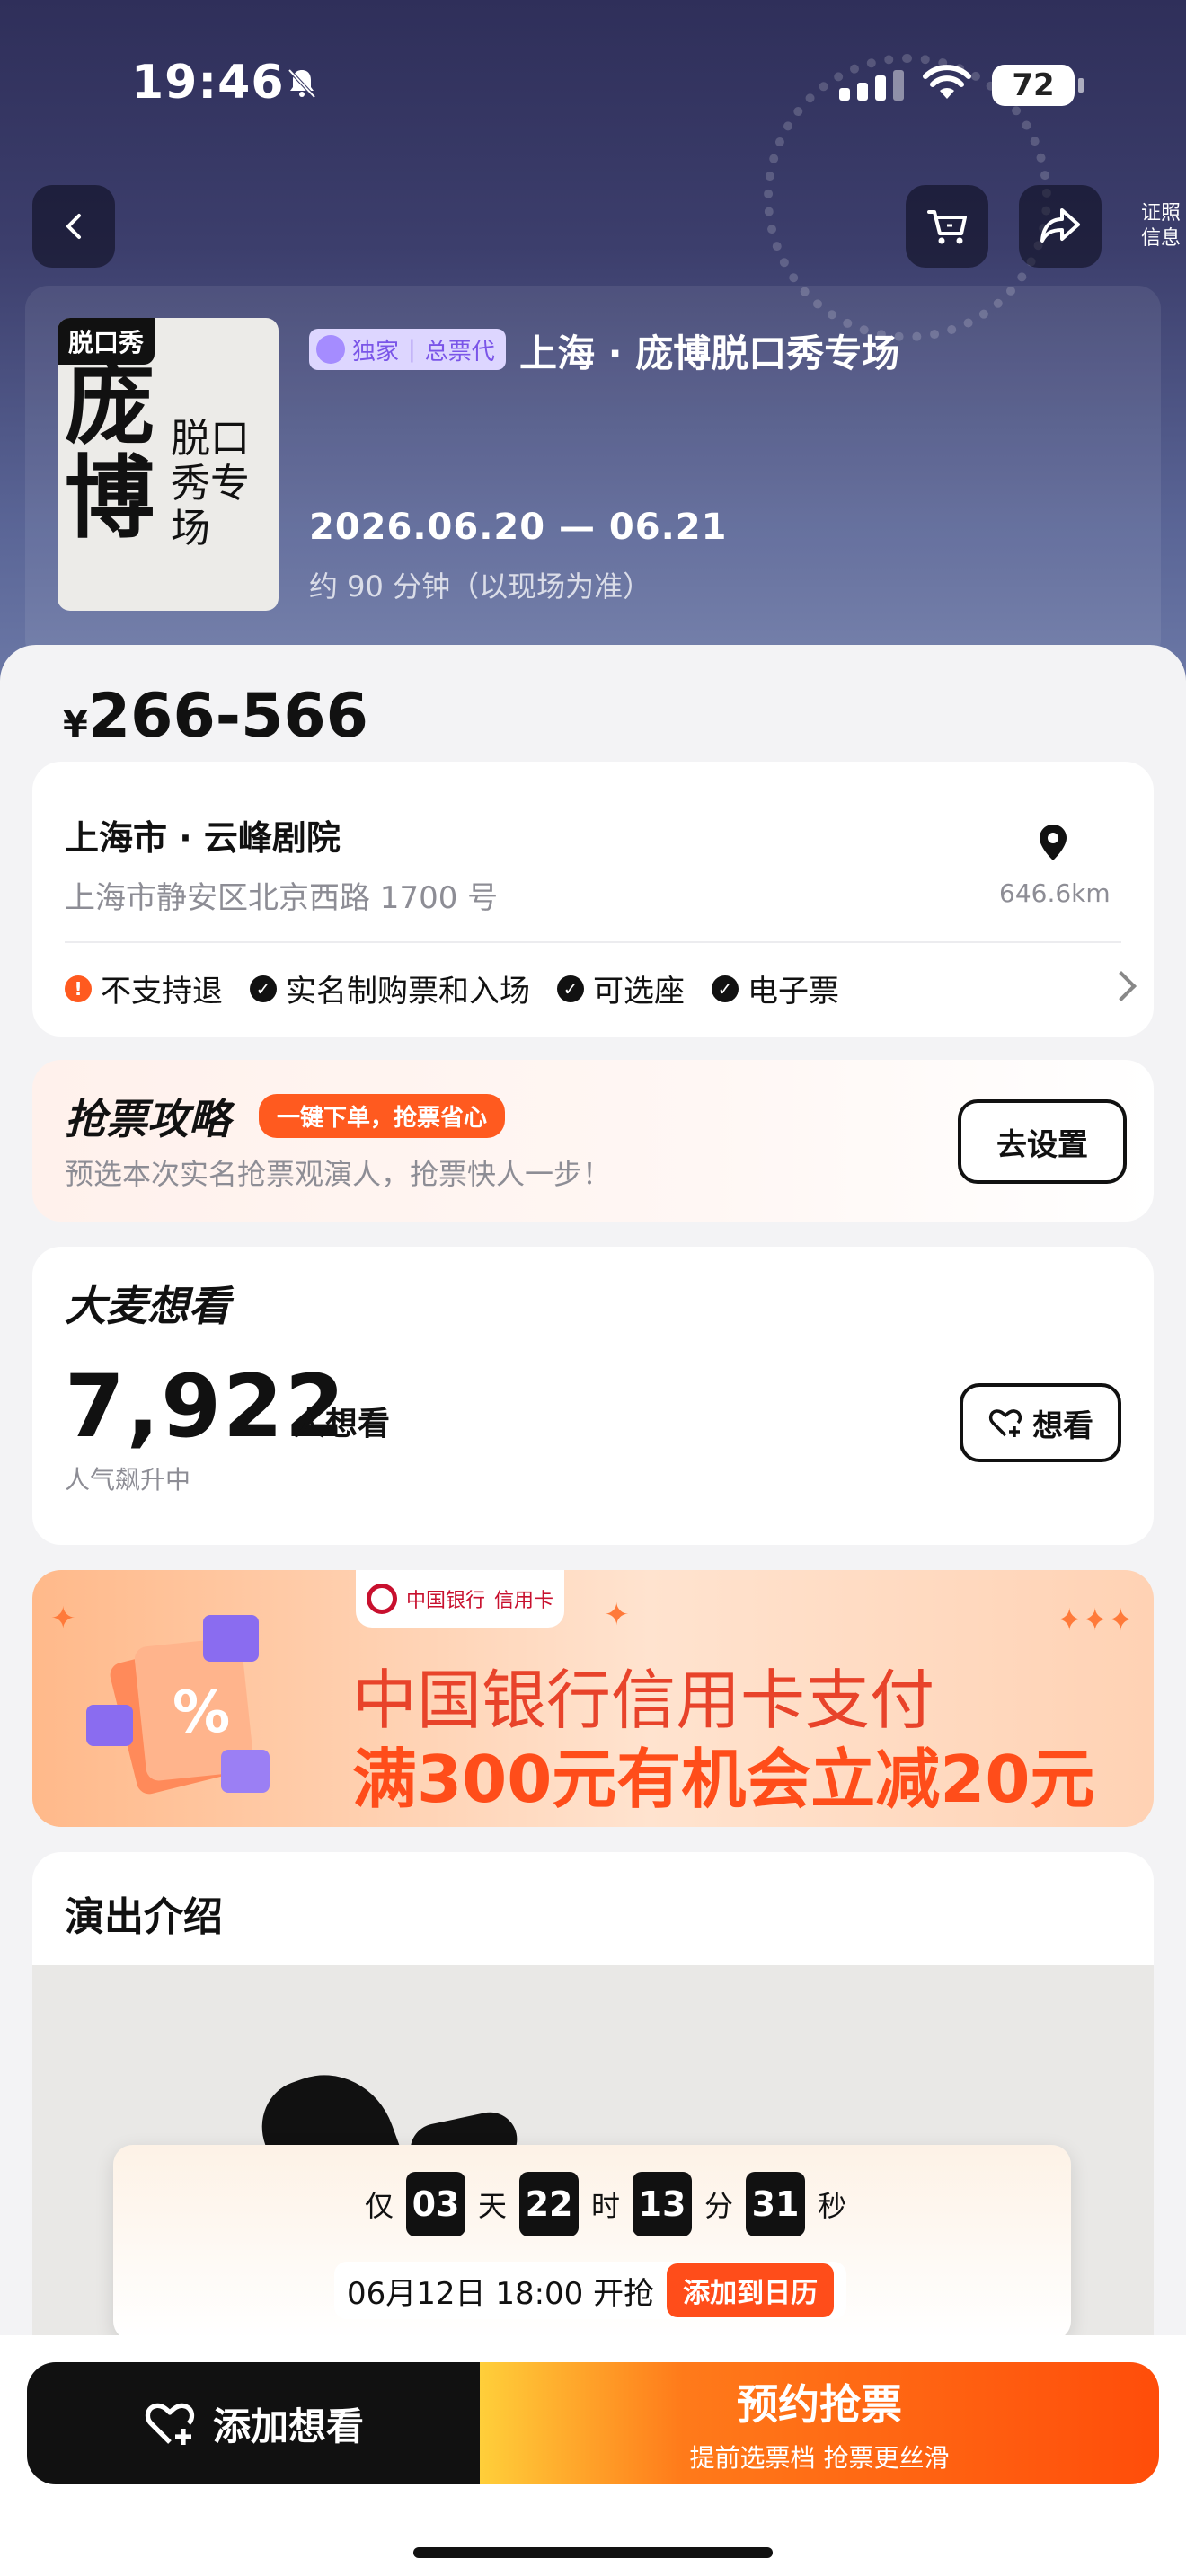 The image size is (1186, 2576). What do you see at coordinates (871, 85) in the screenshot?
I see `cellular-signal-icon` at bounding box center [871, 85].